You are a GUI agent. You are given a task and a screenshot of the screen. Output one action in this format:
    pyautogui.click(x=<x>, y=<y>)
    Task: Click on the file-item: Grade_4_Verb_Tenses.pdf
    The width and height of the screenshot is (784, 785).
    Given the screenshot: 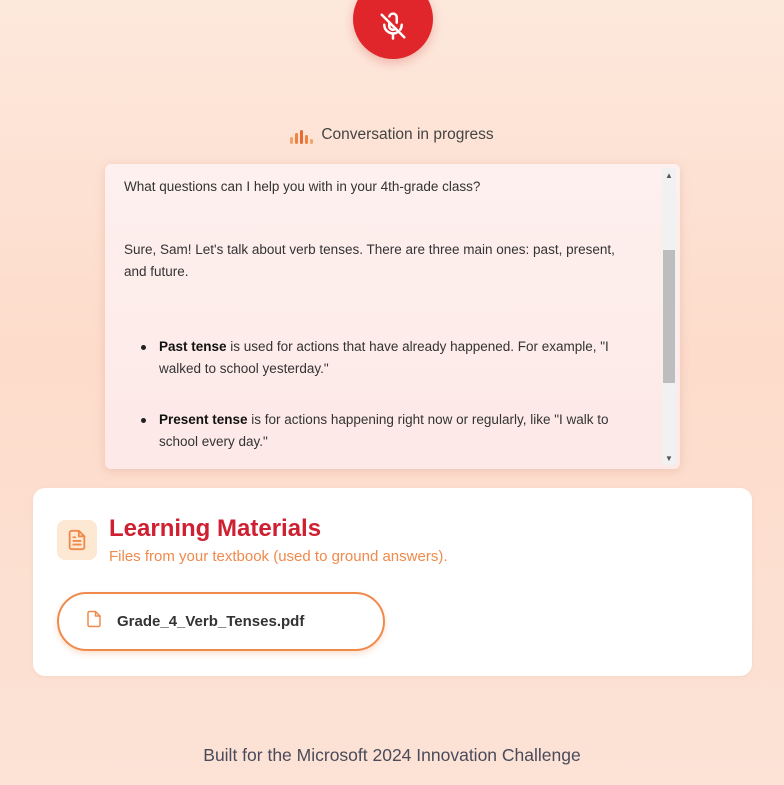 What is the action you would take?
    pyautogui.click(x=221, y=621)
    